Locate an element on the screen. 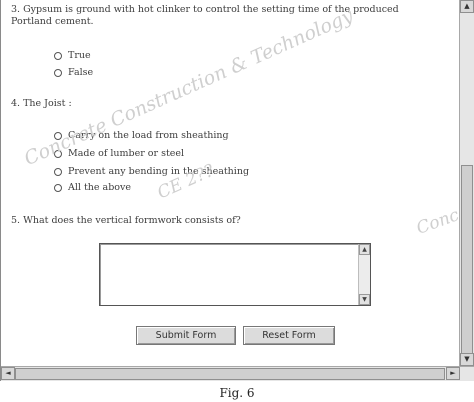 The height and width of the screenshot is (402, 474). horizontal-scrollbar: ◄ ► is located at coordinates (237, 373).